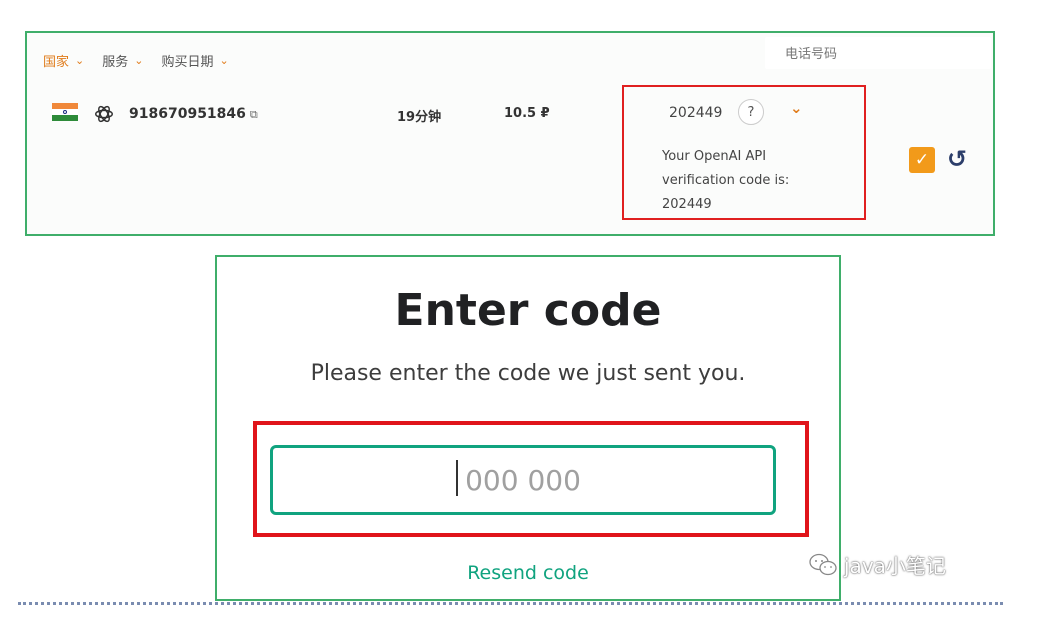  I want to click on resend-code-link: Resend code, so click(528, 573).